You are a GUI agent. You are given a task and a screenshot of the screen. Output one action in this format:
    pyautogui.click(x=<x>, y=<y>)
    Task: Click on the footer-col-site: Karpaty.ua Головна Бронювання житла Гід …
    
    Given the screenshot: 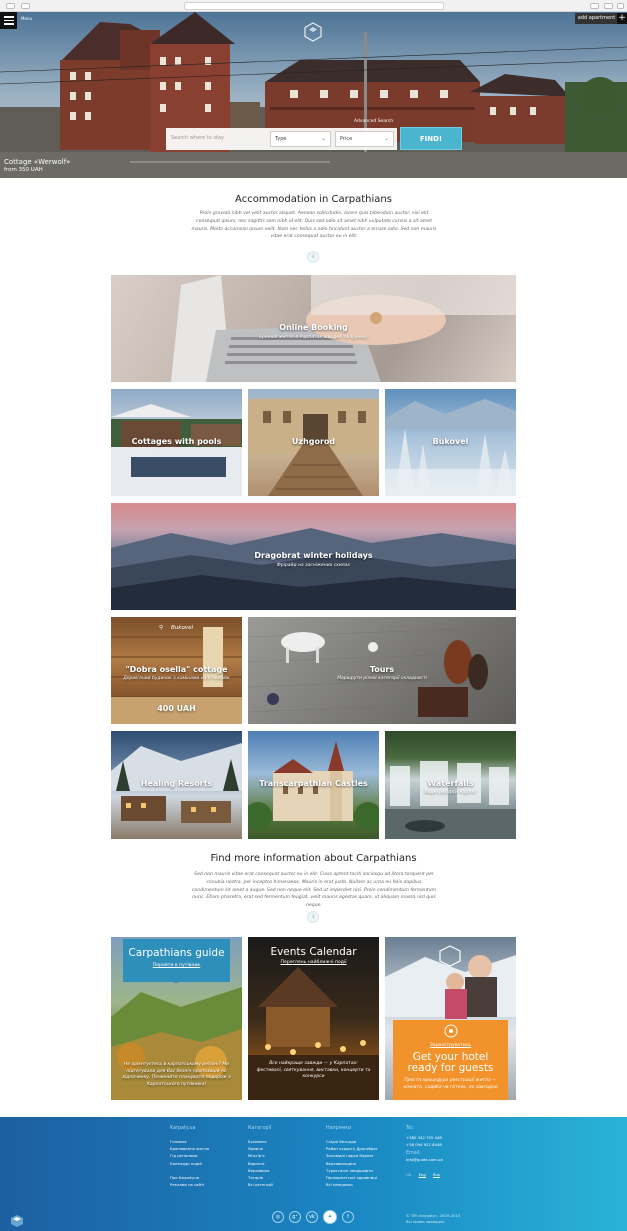 What is the action you would take?
    pyautogui.click(x=189, y=1157)
    